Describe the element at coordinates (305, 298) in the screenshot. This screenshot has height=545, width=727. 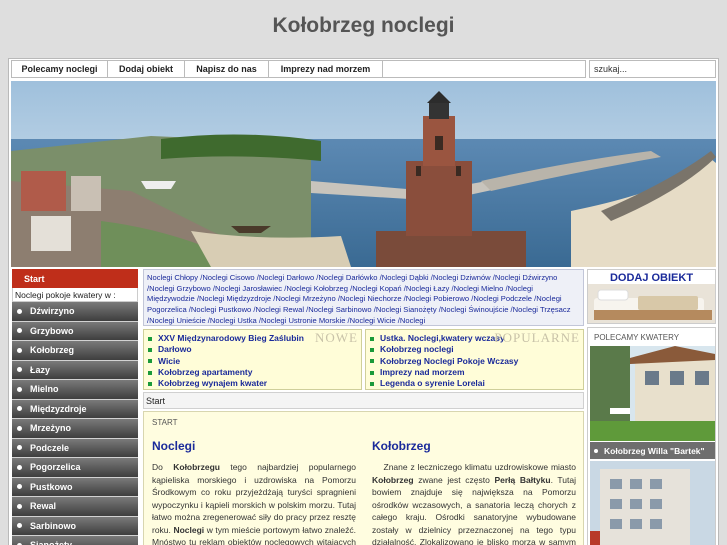
I see `location-link: Noclegi Mrzeżyno` at that location.